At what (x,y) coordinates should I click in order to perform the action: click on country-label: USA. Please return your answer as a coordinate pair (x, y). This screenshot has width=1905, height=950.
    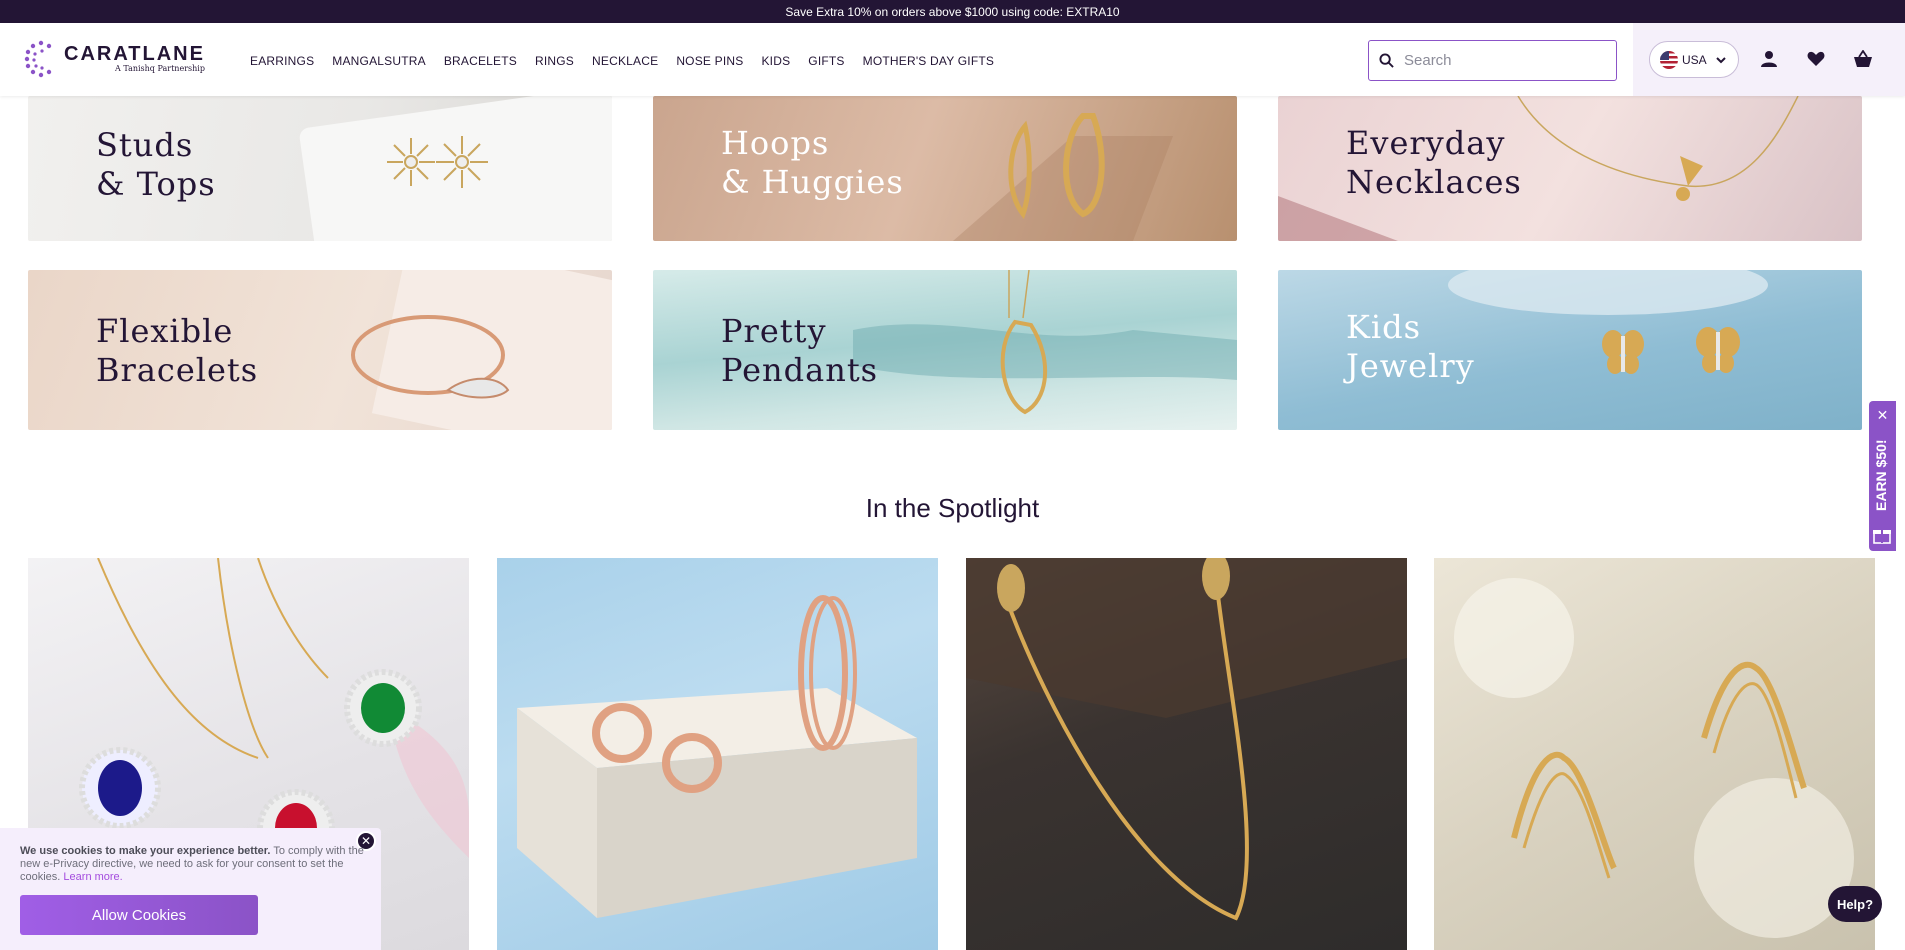
    Looking at the image, I should click on (1694, 59).